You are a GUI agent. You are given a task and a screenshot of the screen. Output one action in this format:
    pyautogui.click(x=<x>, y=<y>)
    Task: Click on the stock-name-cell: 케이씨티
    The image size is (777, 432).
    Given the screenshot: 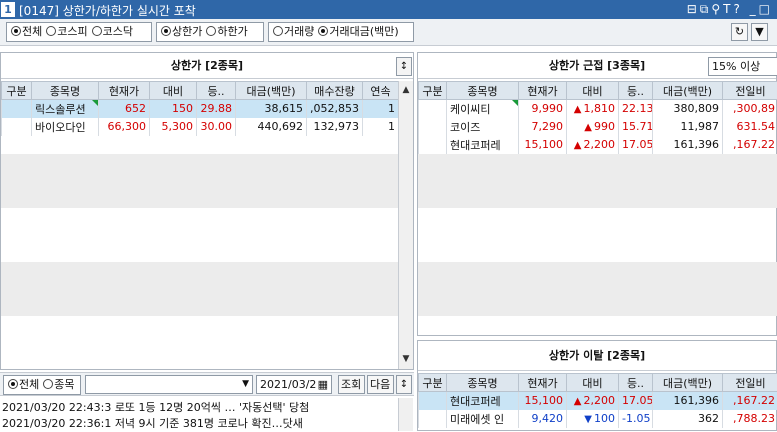 What is the action you would take?
    pyautogui.click(x=483, y=109)
    